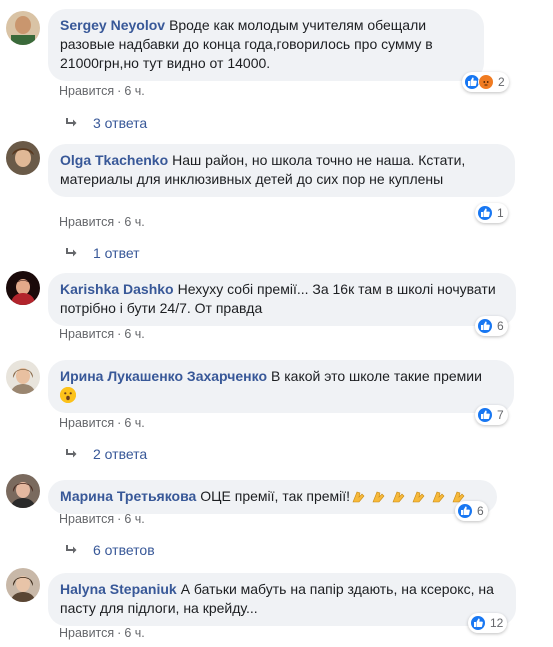 The image size is (553, 647). I want to click on replies-count: 2 ответа, so click(120, 454).